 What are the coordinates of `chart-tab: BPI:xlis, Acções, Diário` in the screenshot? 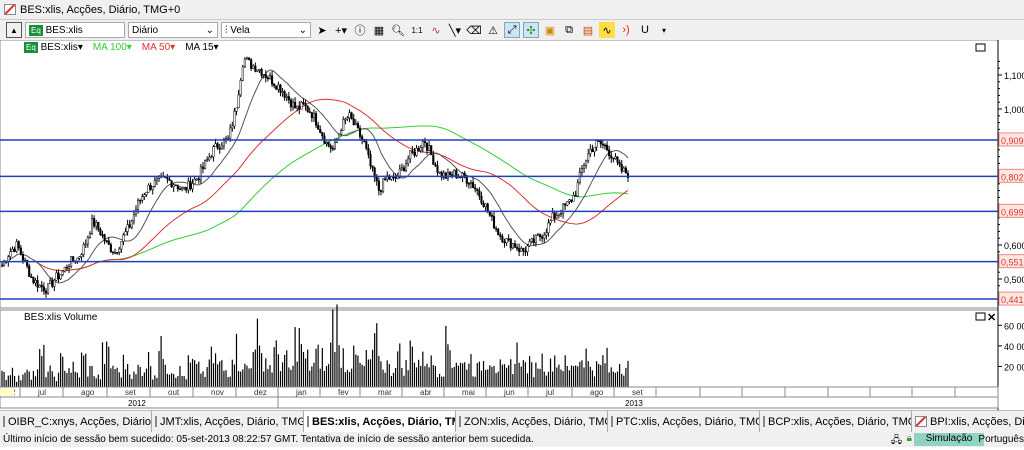 It's located at (968, 421).